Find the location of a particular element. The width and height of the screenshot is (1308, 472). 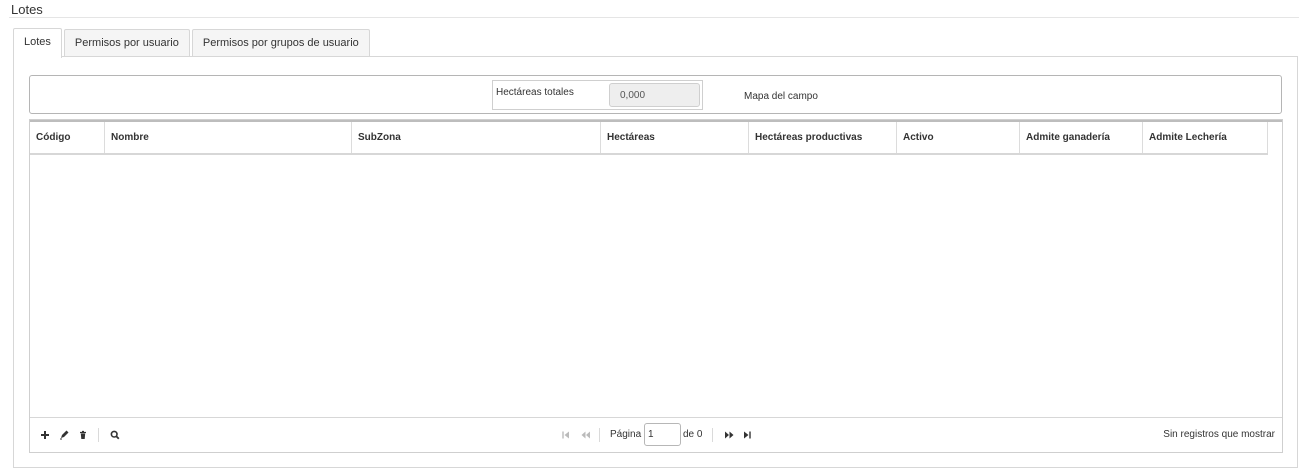

total-hectares-field is located at coordinates (654, 95).